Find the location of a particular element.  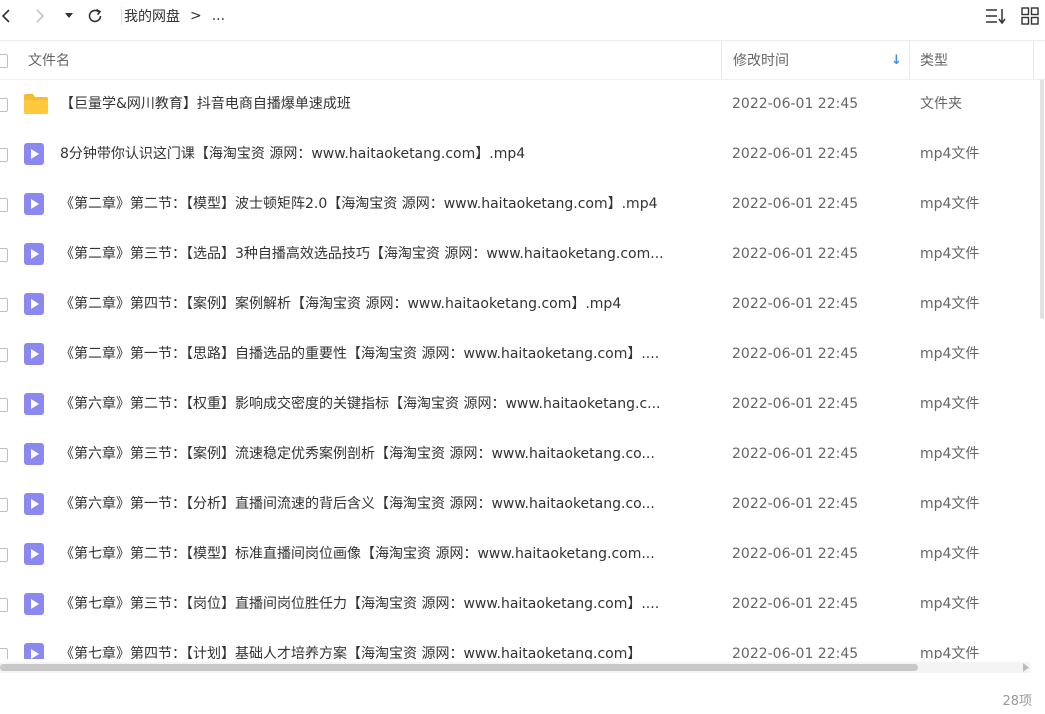

column-header-name: 文件名 is located at coordinates (49, 60).